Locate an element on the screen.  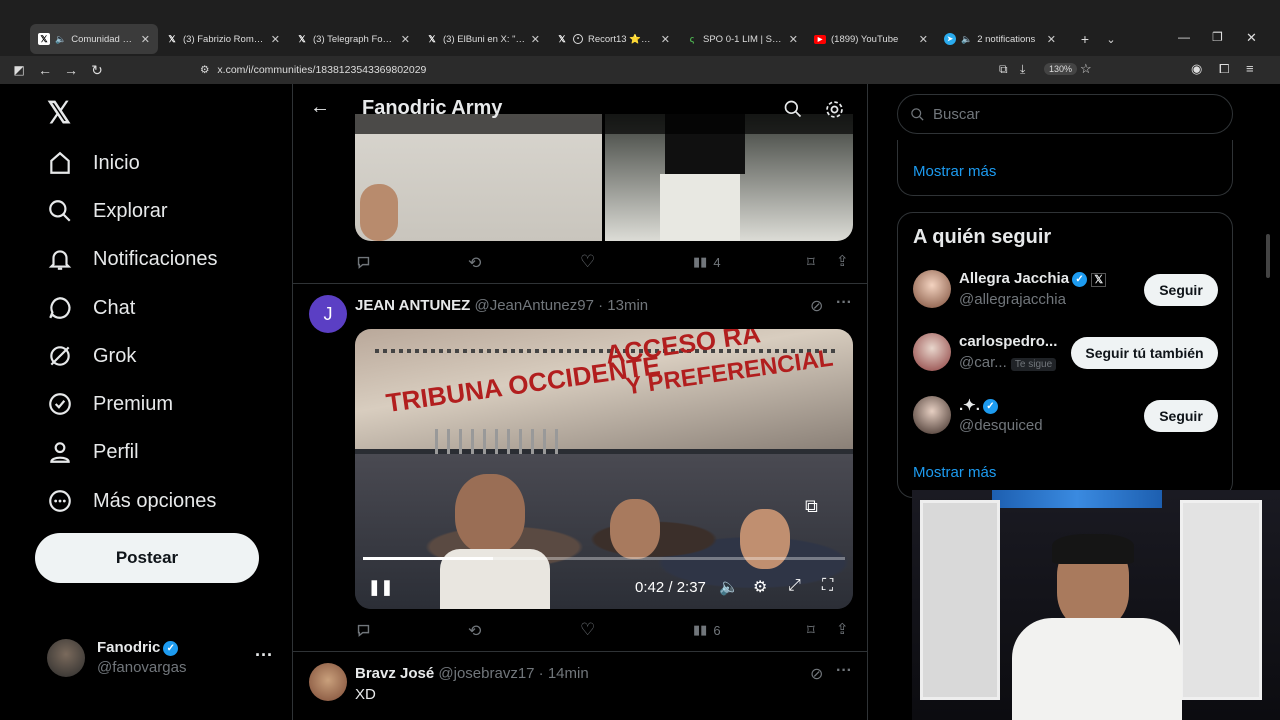
minimize-icon: — is located at coordinates (1184, 37).